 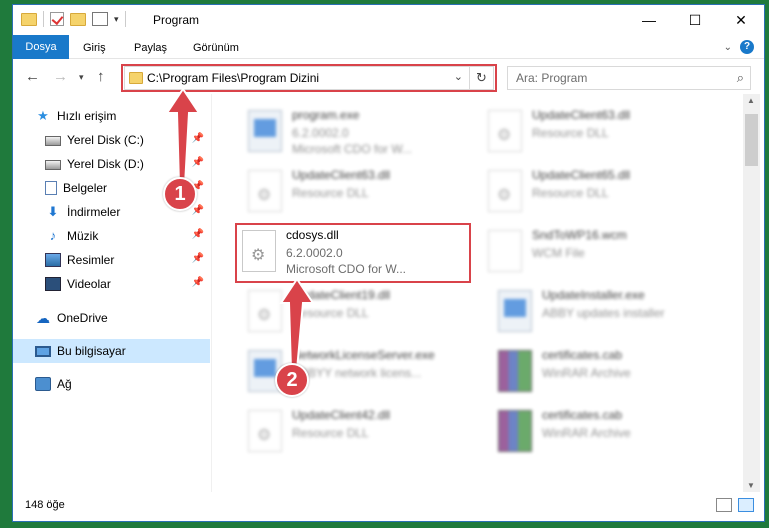 What do you see at coordinates (82, 318) in the screenshot?
I see `sidebar-item-label: OneDrive` at bounding box center [82, 318].